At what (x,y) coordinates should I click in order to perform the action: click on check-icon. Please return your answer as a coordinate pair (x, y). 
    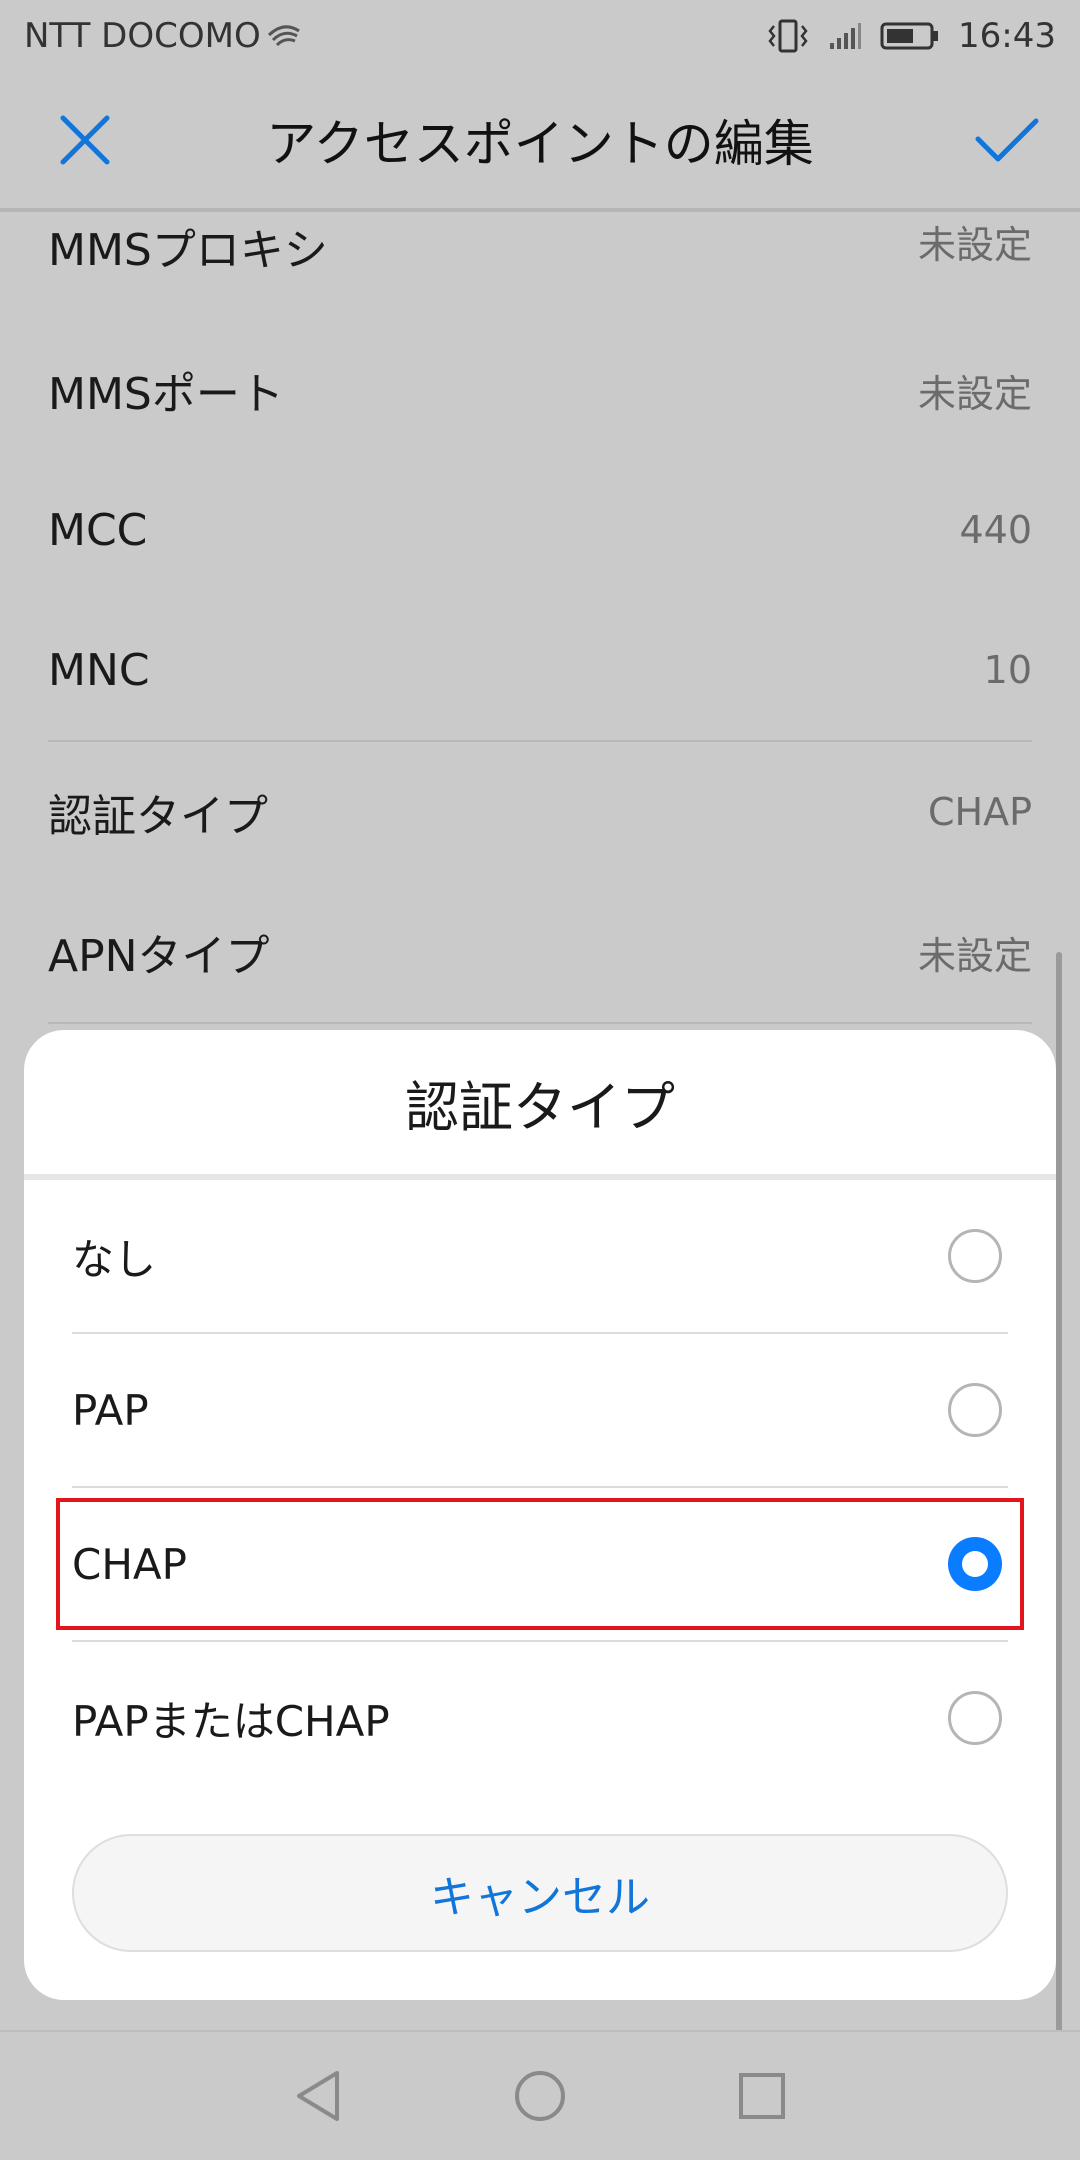
    Looking at the image, I should click on (1007, 140).